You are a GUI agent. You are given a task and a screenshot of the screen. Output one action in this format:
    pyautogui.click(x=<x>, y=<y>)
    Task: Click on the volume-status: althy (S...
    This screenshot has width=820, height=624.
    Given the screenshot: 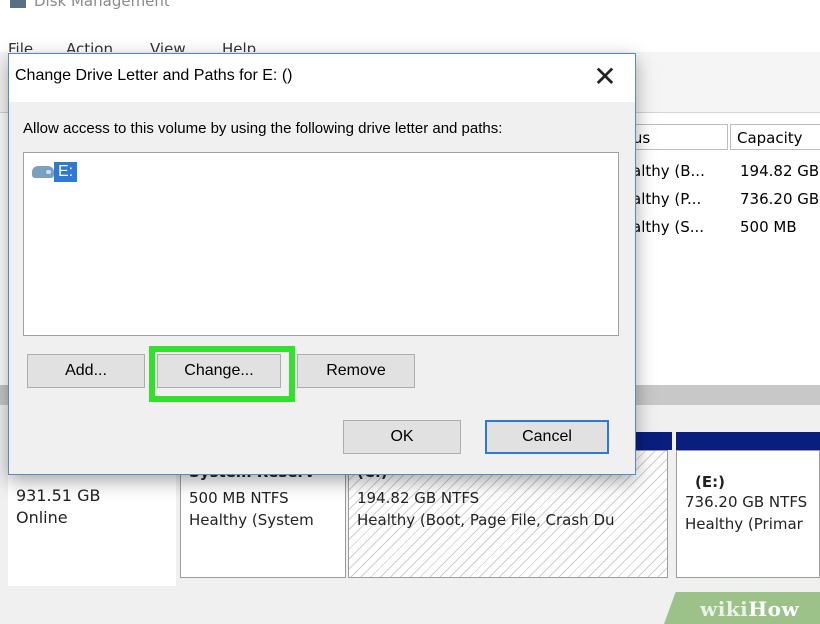 What is the action you would take?
    pyautogui.click(x=668, y=227)
    